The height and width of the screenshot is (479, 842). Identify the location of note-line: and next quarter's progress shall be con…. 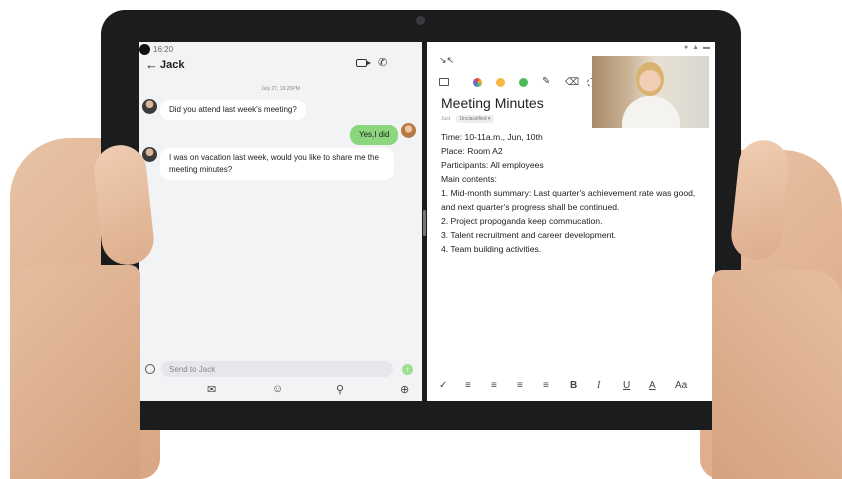
(530, 207).